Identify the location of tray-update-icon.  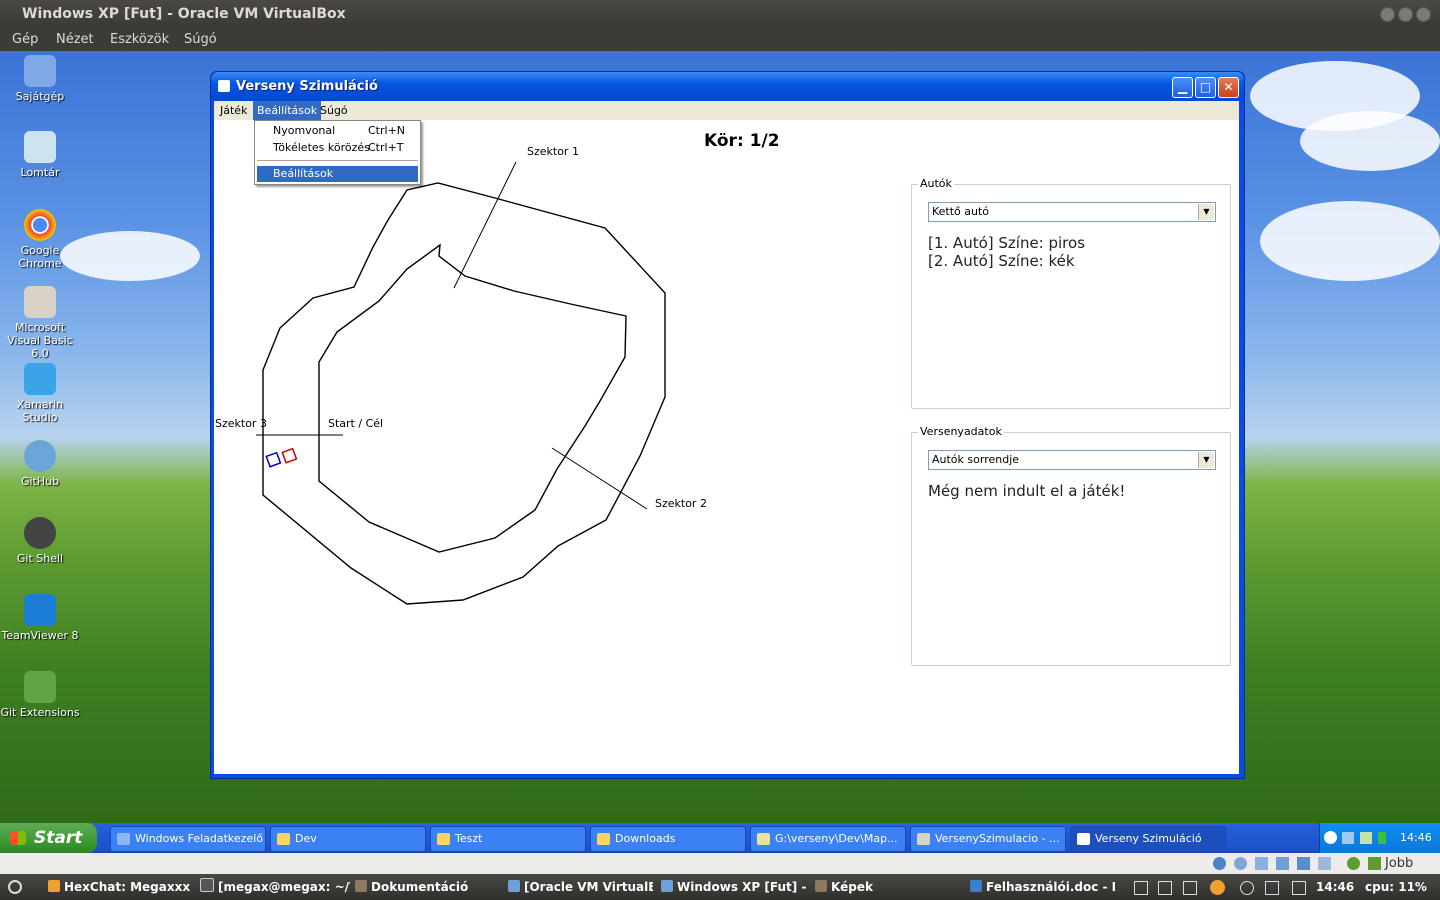
(1247, 888).